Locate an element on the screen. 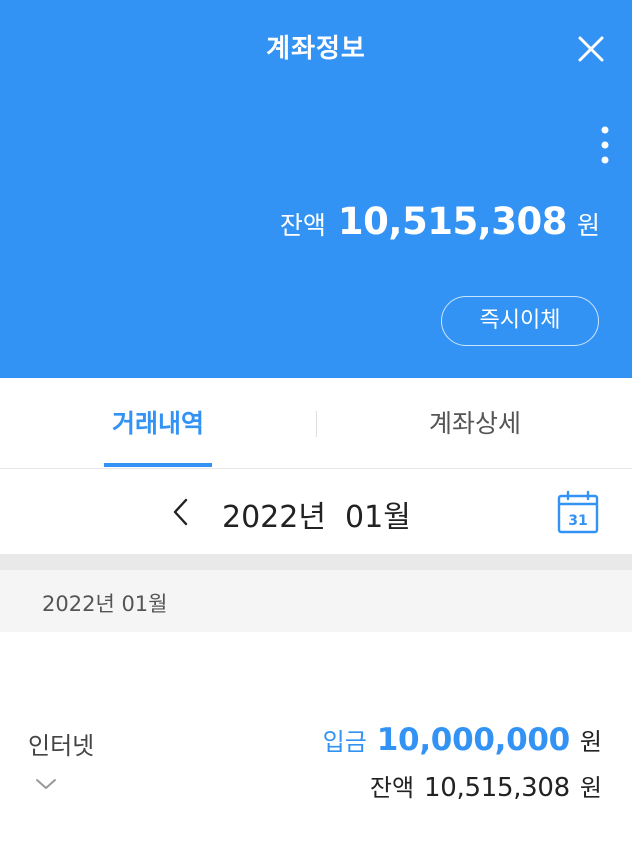 The width and height of the screenshot is (632, 841). calendar-icon: 31 is located at coordinates (578, 512).